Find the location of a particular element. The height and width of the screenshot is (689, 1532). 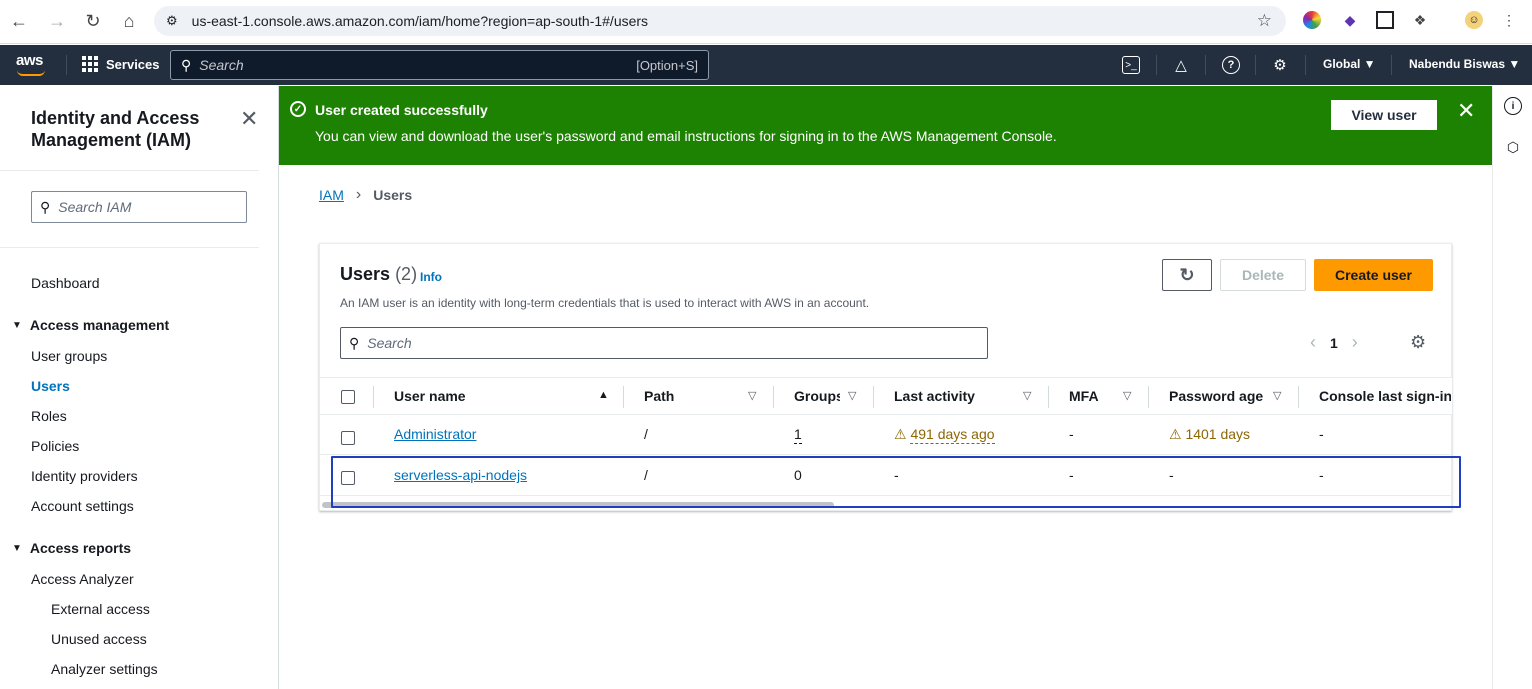

column-header-last-activity: Last activity is located at coordinates (934, 396).